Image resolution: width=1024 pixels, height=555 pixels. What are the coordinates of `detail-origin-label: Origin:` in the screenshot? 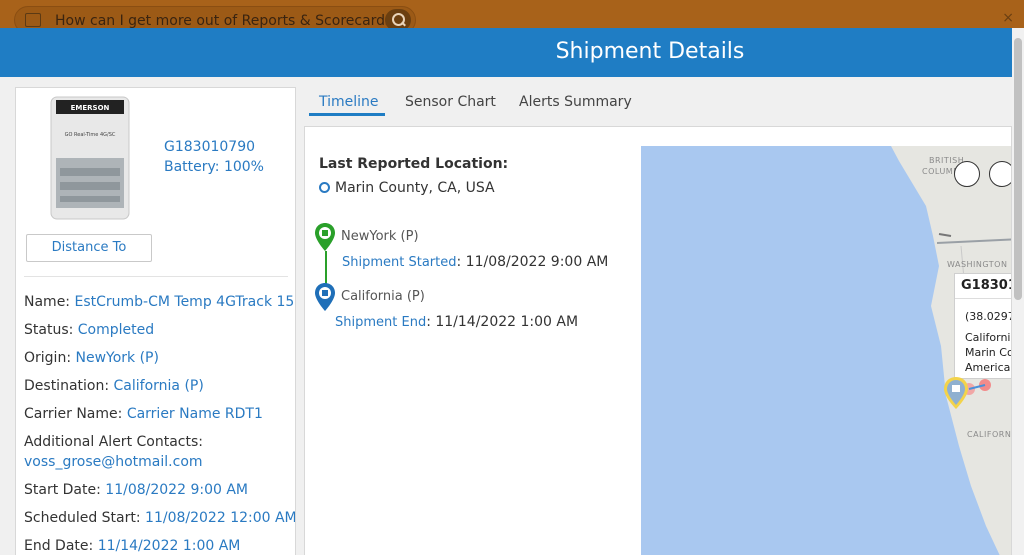 It's located at (48, 358).